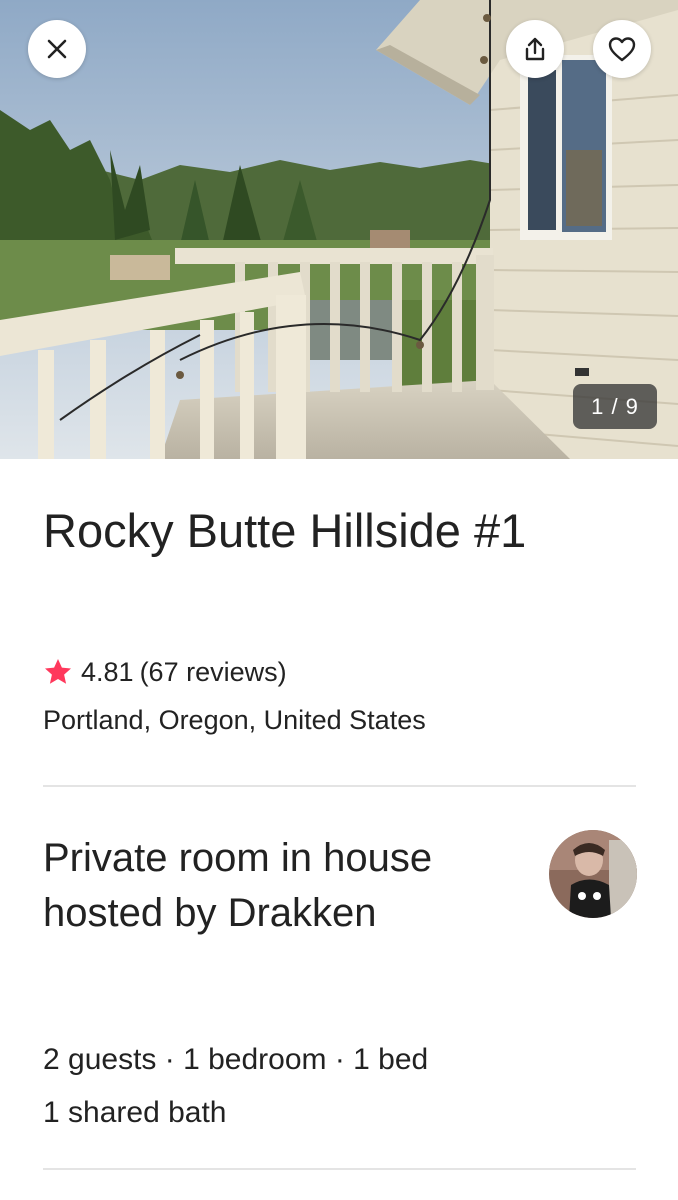 This screenshot has width=678, height=1200. What do you see at coordinates (107, 671) in the screenshot?
I see `rating-value: 4.81` at bounding box center [107, 671].